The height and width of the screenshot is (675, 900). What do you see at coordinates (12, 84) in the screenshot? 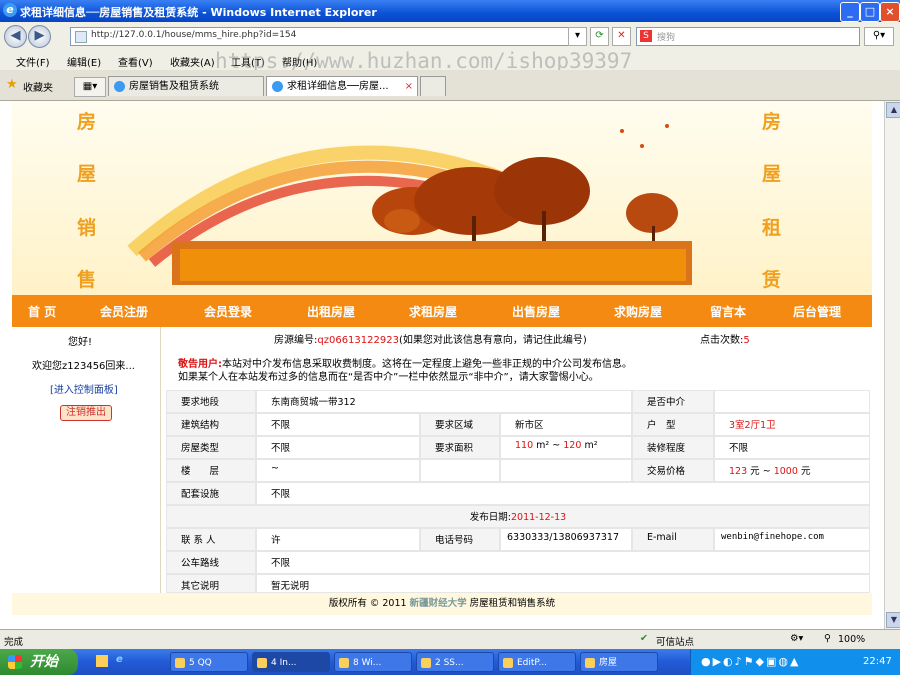
I see `star-icon: ★` at bounding box center [12, 84].